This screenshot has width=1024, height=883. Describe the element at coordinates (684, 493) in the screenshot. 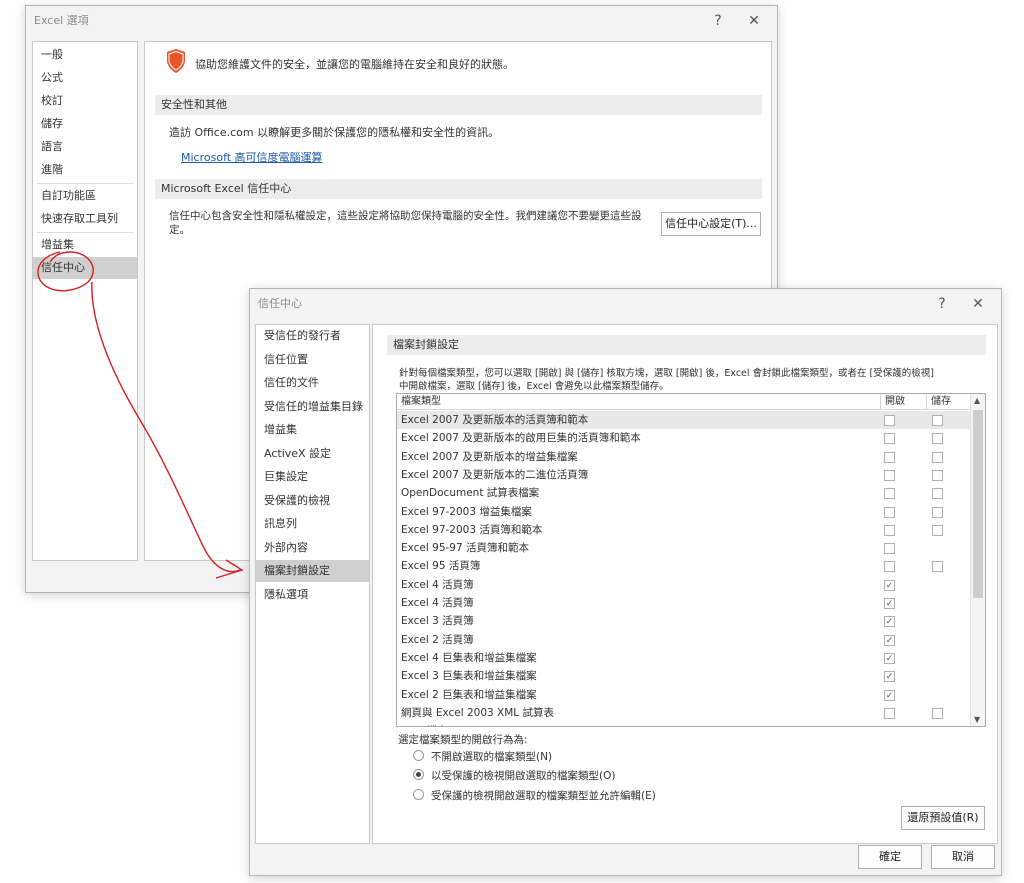

I see `table-row: OpenDocument 試算表檔案` at that location.